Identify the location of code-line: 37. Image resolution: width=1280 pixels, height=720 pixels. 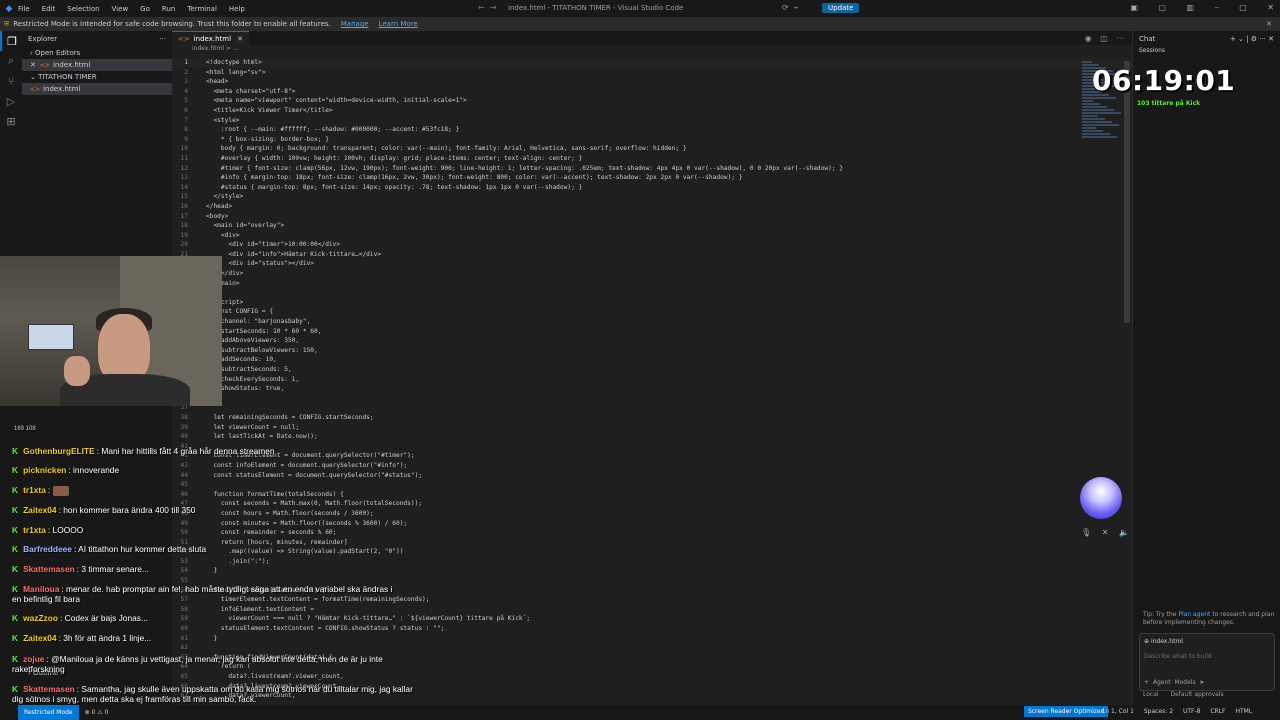
(652, 408).